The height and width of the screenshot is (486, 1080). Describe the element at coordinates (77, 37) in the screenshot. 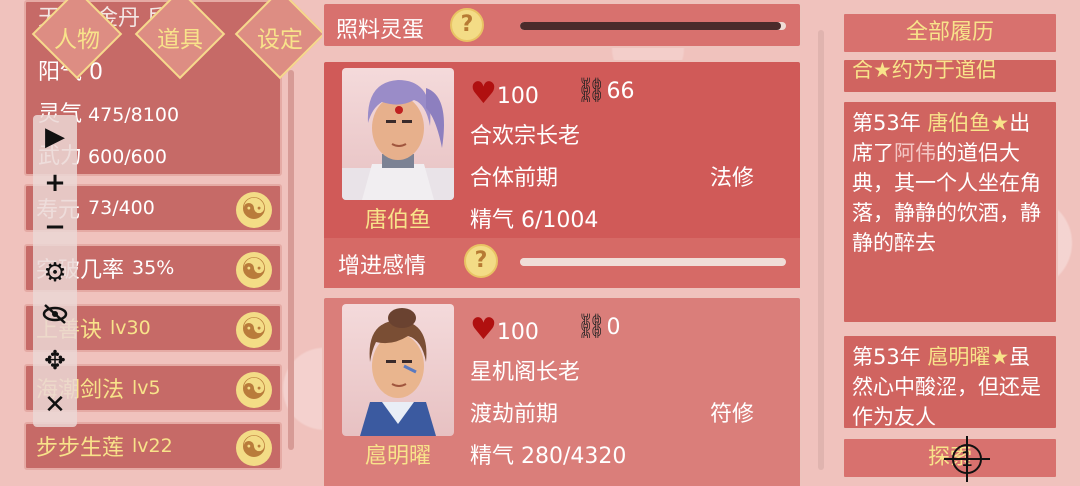

I see `tab-characters: 人物` at that location.